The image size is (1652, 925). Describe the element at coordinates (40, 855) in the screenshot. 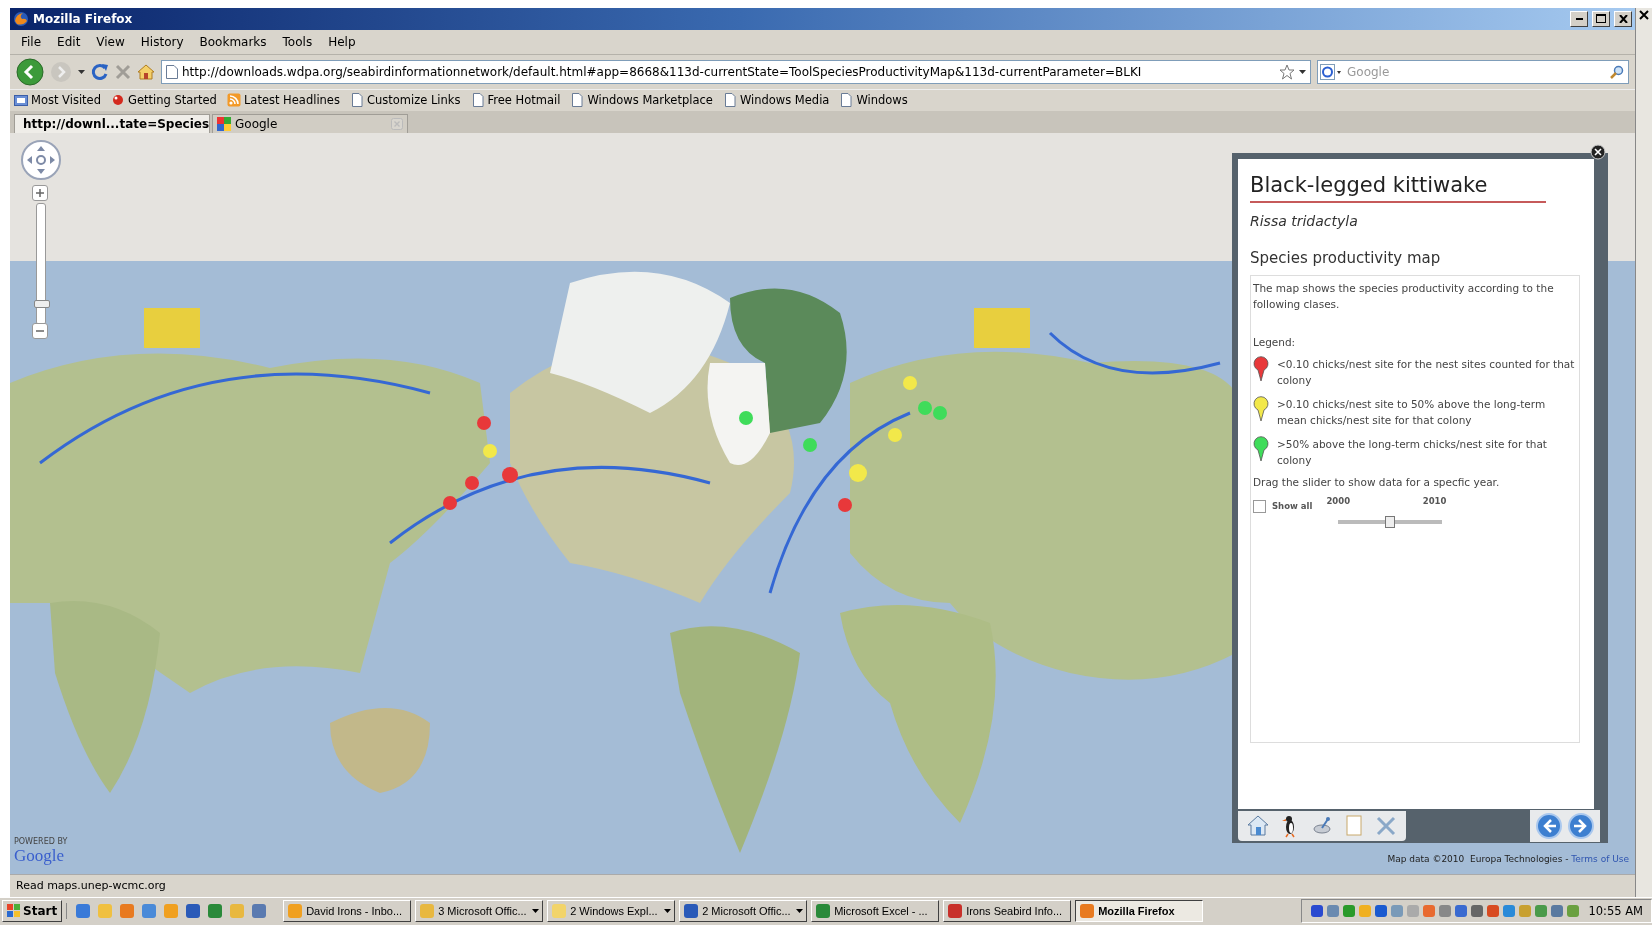

I see `map-provider-logo: Google` at that location.